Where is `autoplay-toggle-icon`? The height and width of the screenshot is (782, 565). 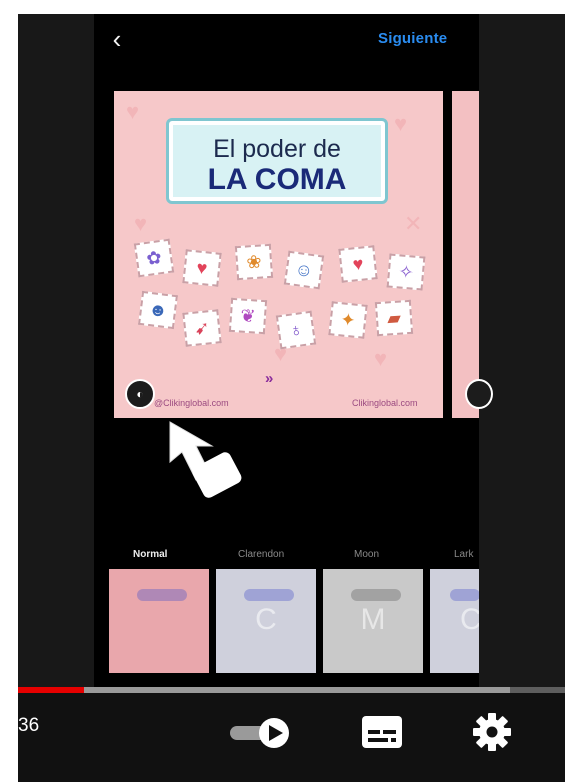
autoplay-toggle-icon is located at coordinates (260, 733).